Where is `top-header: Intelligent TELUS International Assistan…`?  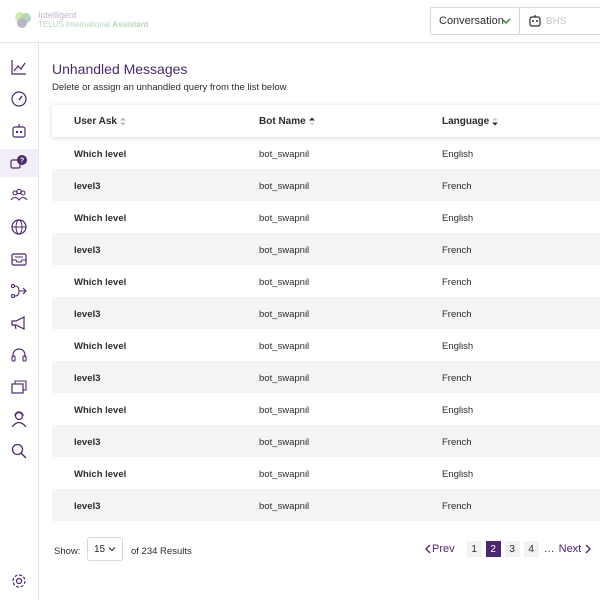
top-header: Intelligent TELUS International Assistan… is located at coordinates (300, 21).